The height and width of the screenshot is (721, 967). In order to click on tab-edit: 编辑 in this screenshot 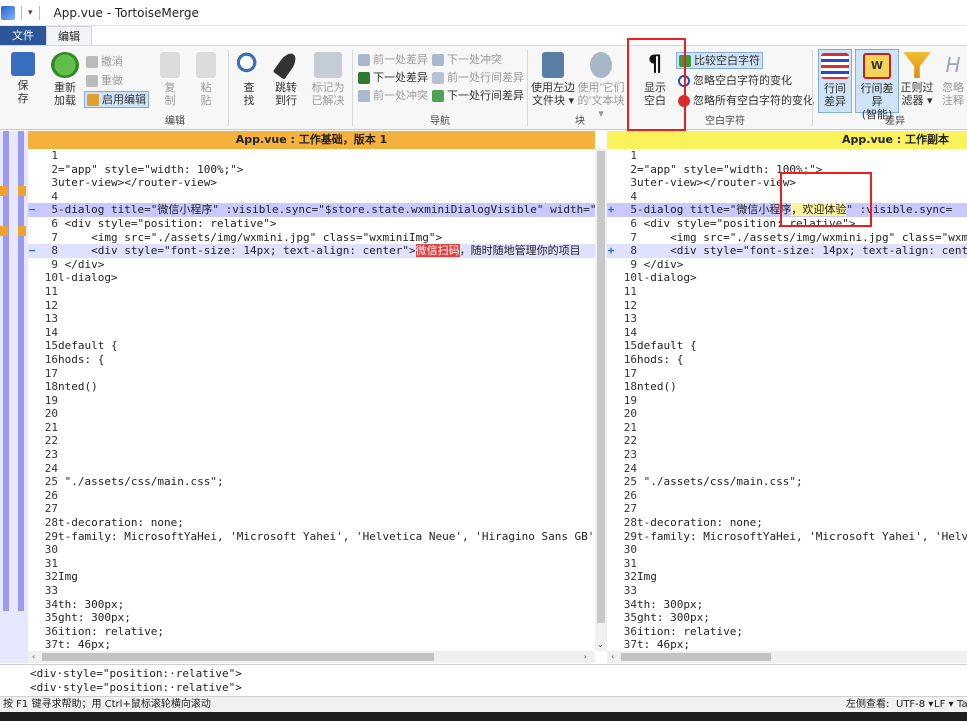, I will do `click(69, 35)`.